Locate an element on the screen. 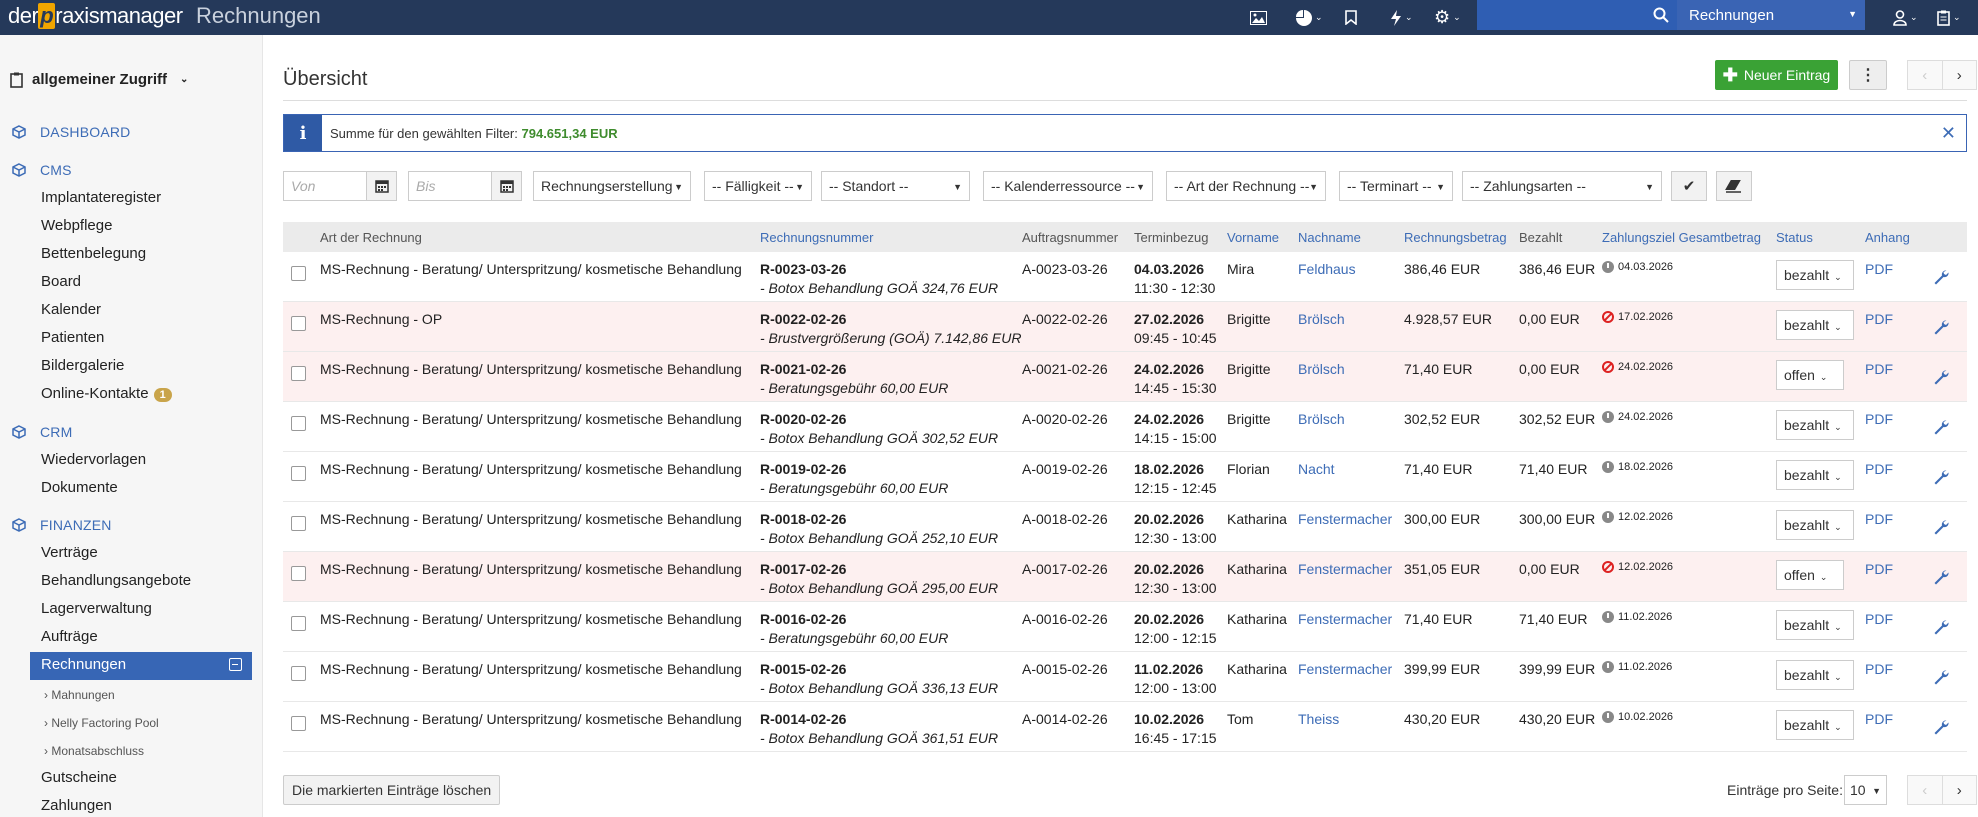 Image resolution: width=1978 pixels, height=817 pixels. faelligkeit-select: -- Fälligkeit -- ▼ is located at coordinates (758, 186).